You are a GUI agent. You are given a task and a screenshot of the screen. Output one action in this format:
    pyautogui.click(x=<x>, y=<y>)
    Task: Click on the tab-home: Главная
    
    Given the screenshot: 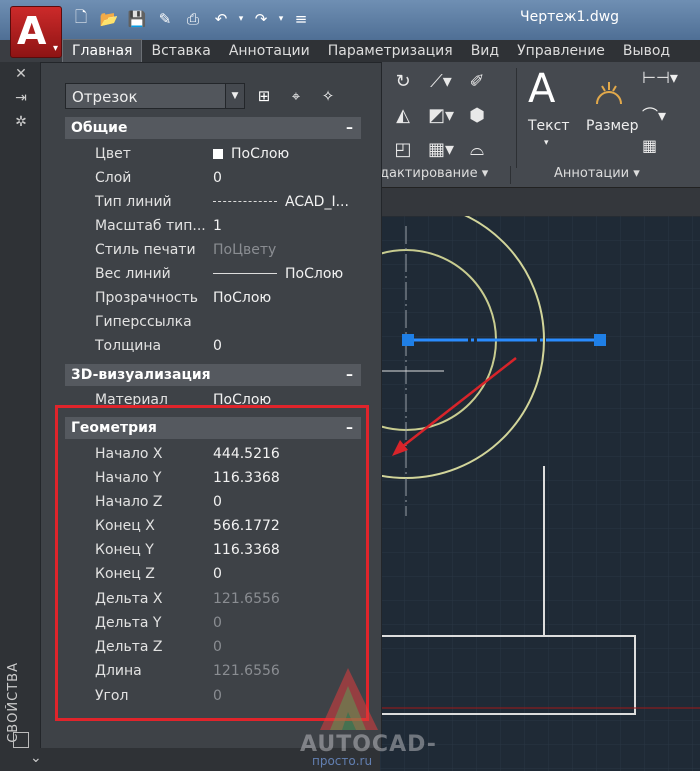 What is the action you would take?
    pyautogui.click(x=102, y=50)
    